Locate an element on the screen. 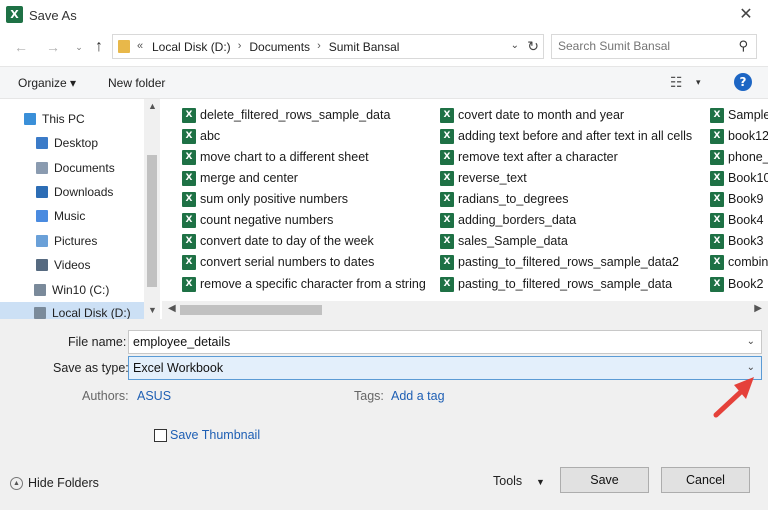  computer-icon is located at coordinates (30, 119).